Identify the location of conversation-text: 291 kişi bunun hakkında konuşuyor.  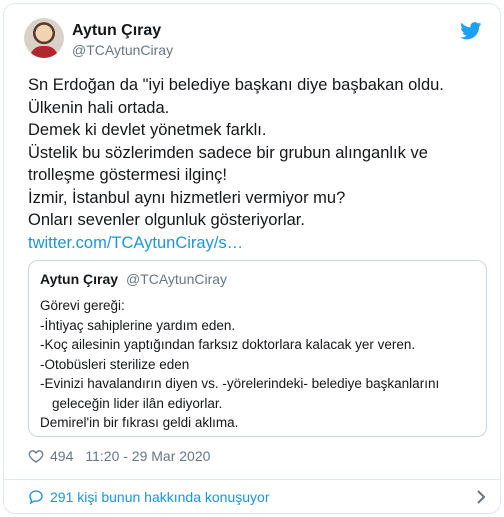
(160, 497).